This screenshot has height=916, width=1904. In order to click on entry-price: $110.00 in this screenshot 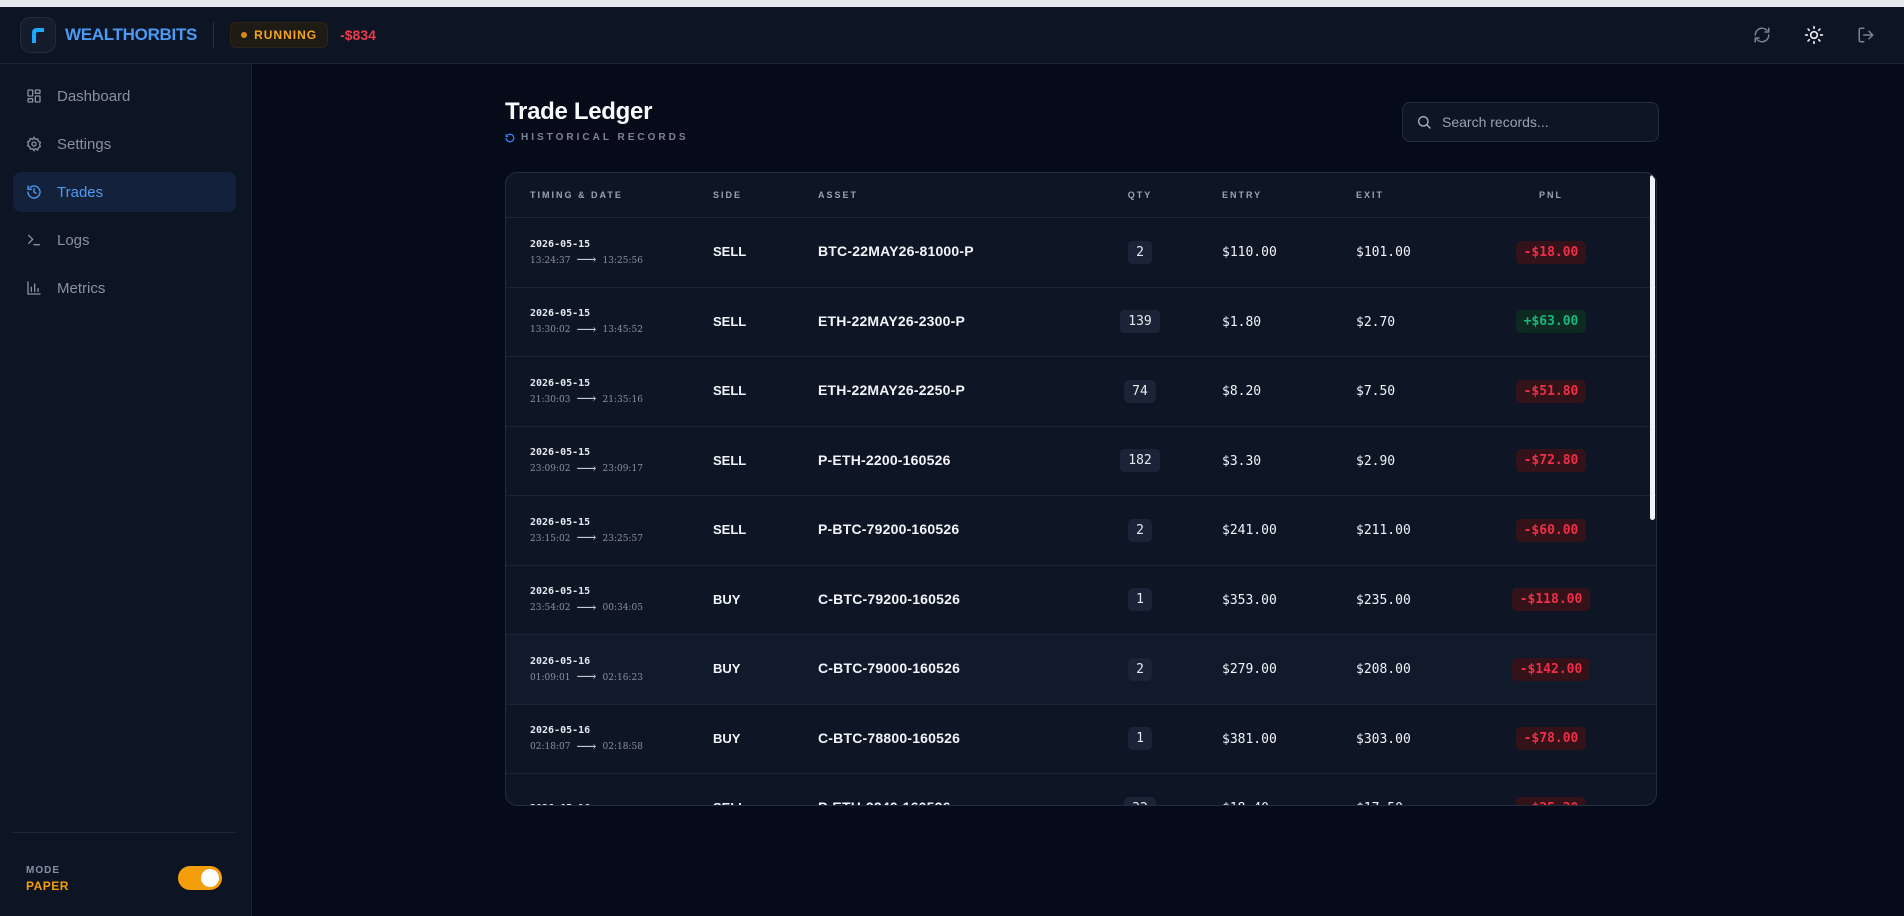, I will do `click(1249, 253)`.